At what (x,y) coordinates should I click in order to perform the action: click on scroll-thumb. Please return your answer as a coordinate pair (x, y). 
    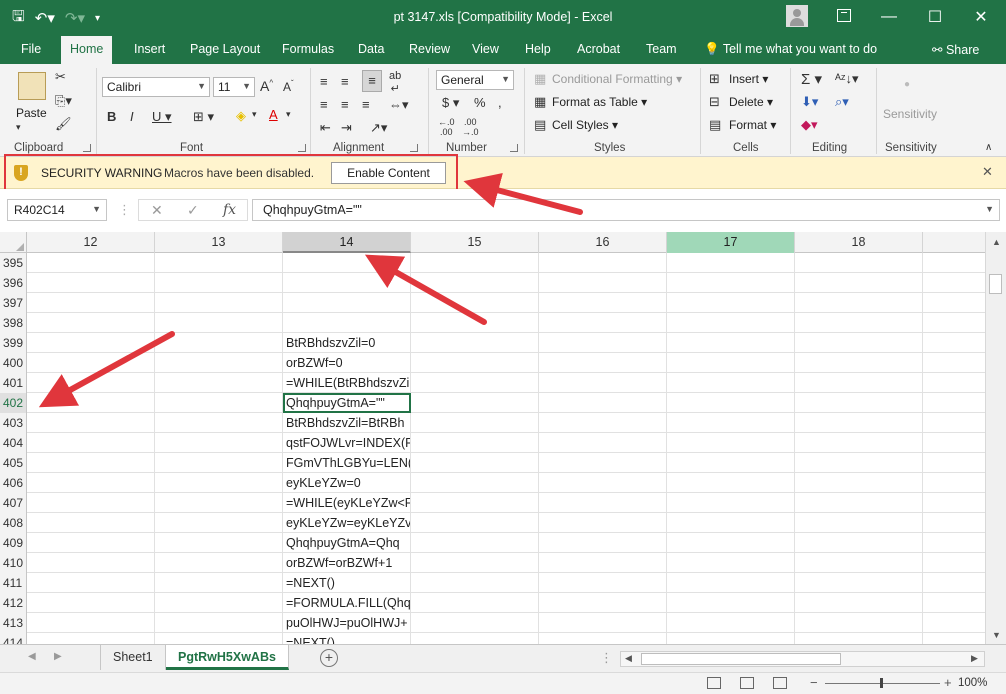
    Looking at the image, I should click on (995, 284).